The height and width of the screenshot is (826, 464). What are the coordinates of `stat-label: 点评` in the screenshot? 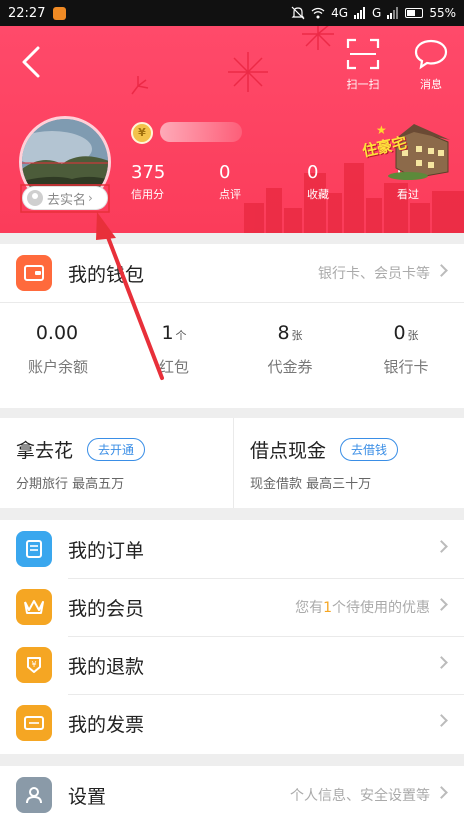 It's located at (230, 194).